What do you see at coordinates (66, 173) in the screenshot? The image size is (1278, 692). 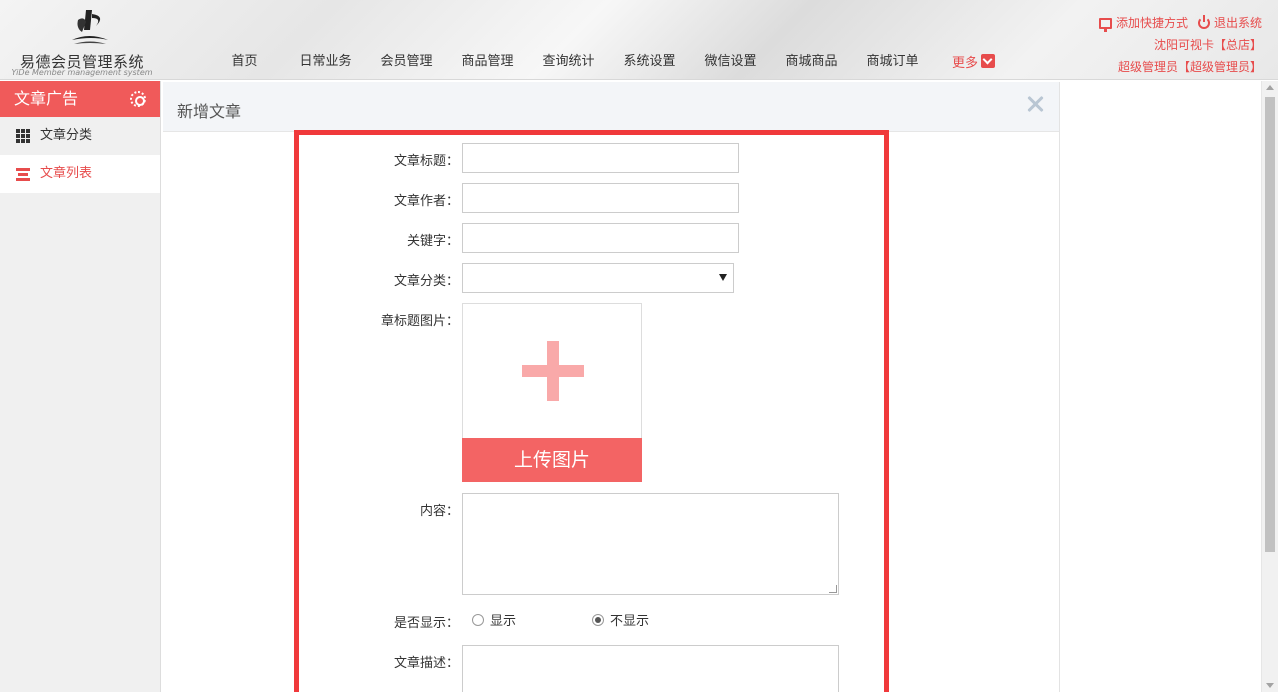 I see `sidebar-item-label: 文章列表` at bounding box center [66, 173].